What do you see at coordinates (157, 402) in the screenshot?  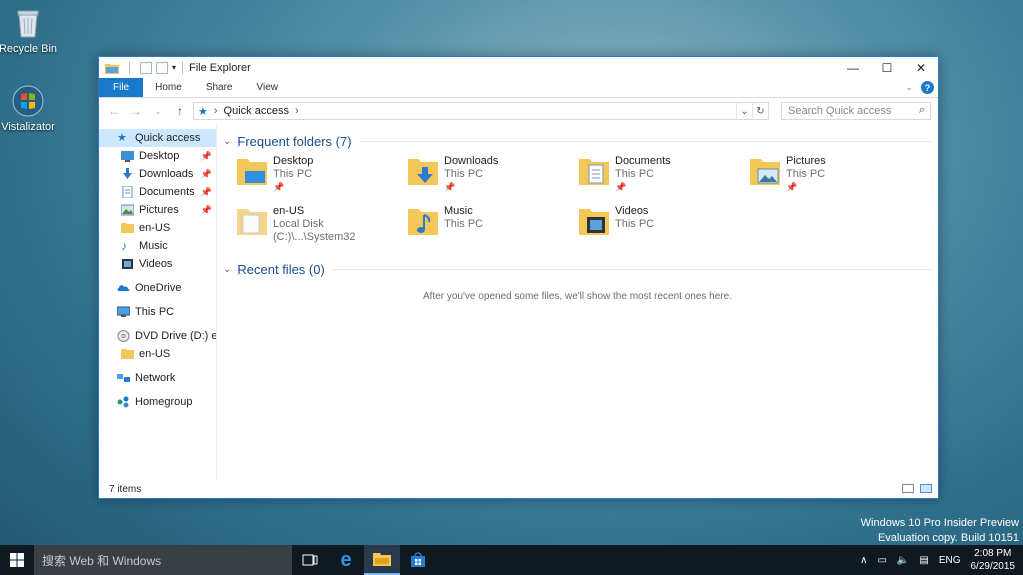 I see `sidebar-item-homegroup: Homegroup` at bounding box center [157, 402].